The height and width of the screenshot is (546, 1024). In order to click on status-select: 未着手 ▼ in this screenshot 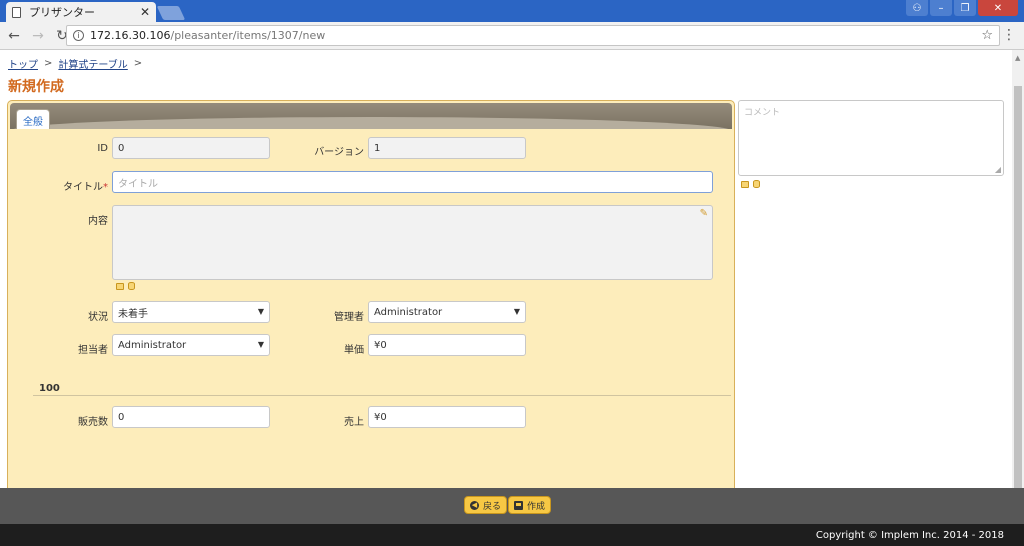, I will do `click(191, 312)`.